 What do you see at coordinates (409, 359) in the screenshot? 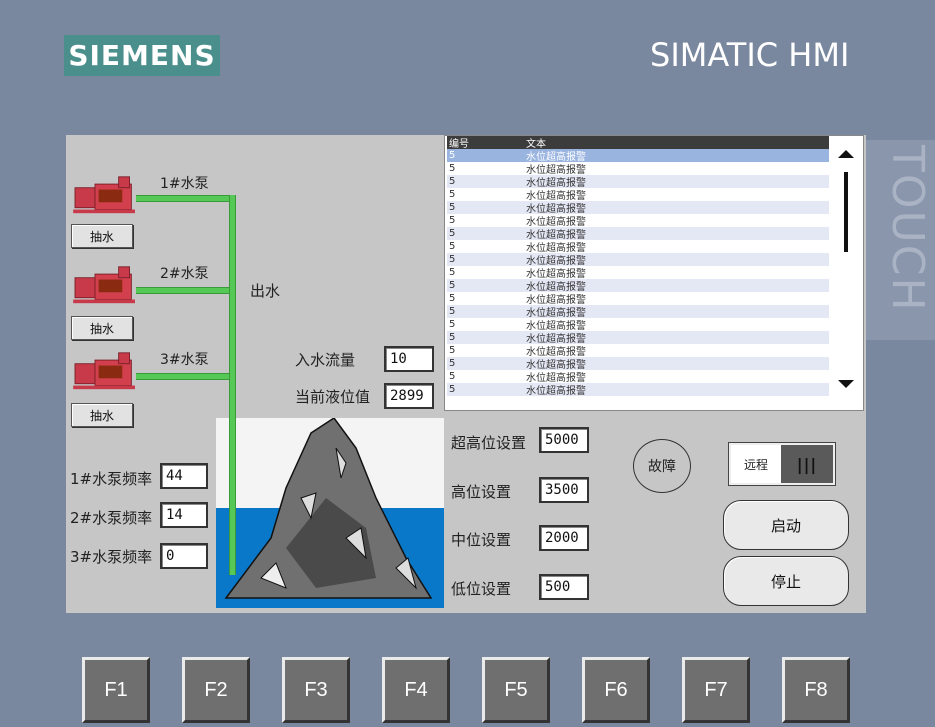
I see `inflow-field: 10` at bounding box center [409, 359].